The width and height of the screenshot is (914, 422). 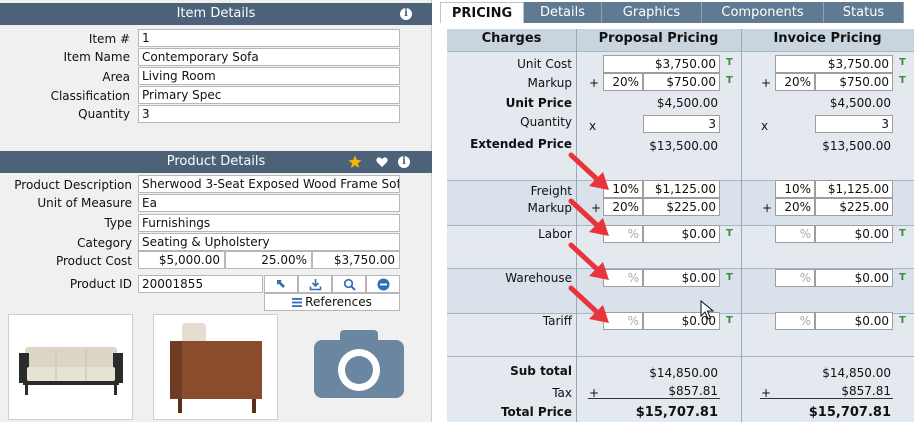 I want to click on product-discount-field: 25.00%, so click(x=268, y=260).